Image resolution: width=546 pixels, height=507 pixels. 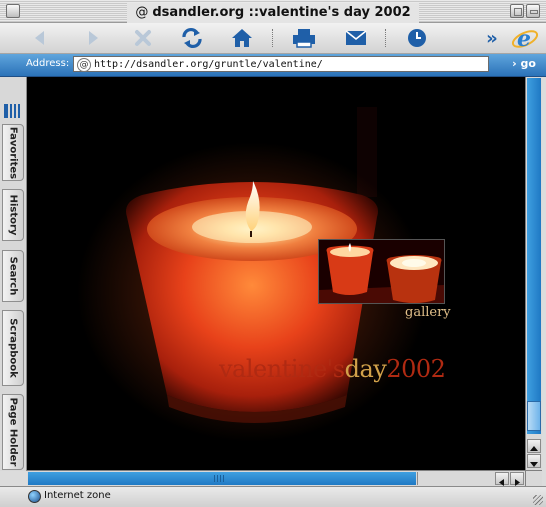 I want to click on gallery-thumbnail-image, so click(x=381, y=271).